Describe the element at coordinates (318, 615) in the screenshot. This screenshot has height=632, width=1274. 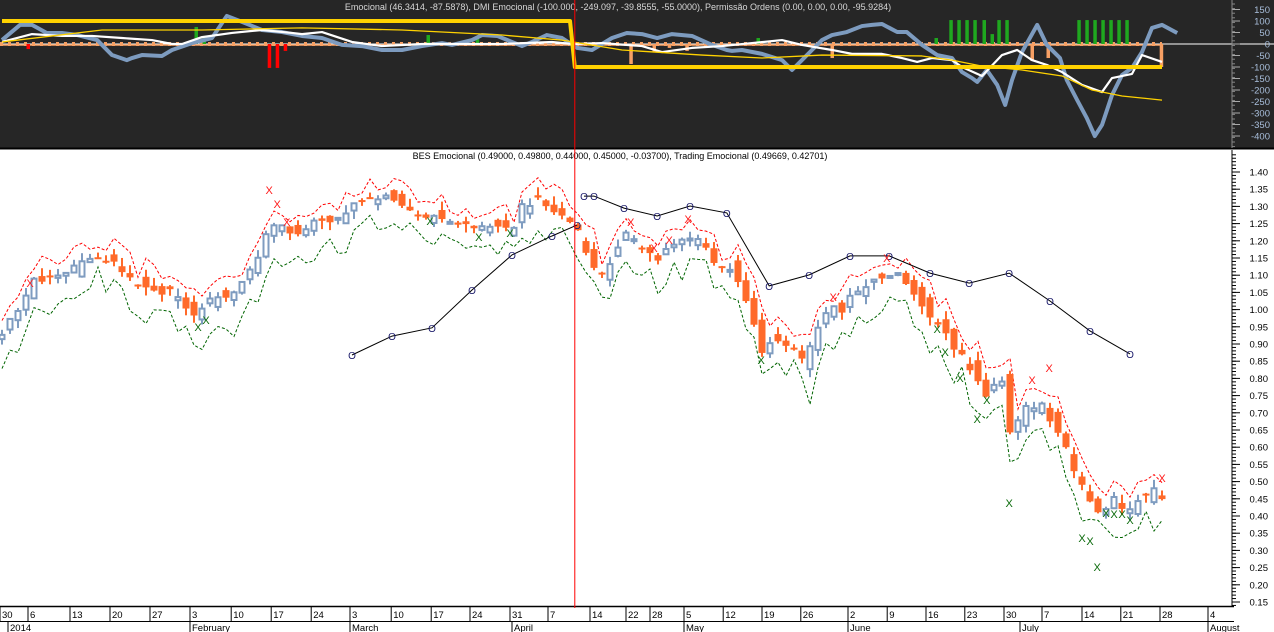
I see `day-tick-label: 24` at that location.